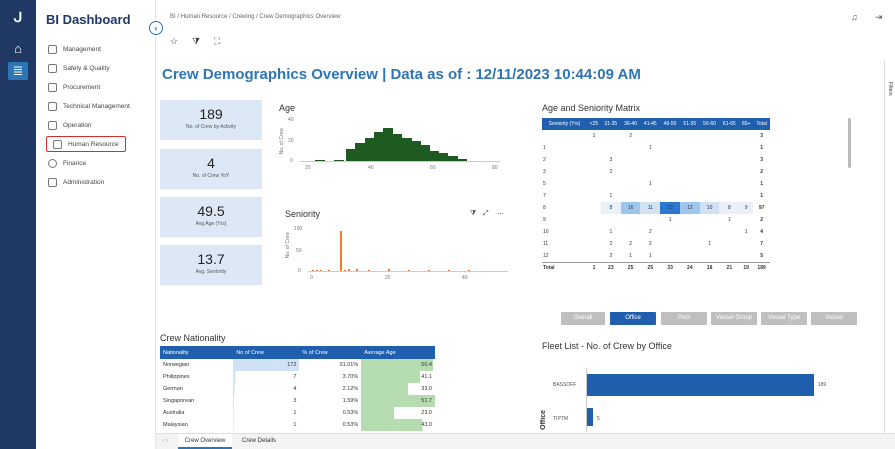  What do you see at coordinates (761, 232) in the screenshot?
I see `matrix-cell: 4` at bounding box center [761, 232].